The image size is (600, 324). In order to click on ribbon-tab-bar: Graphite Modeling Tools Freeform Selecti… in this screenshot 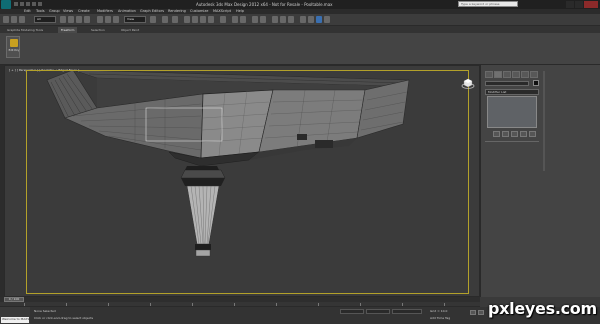, I will do `click(300, 29)`.